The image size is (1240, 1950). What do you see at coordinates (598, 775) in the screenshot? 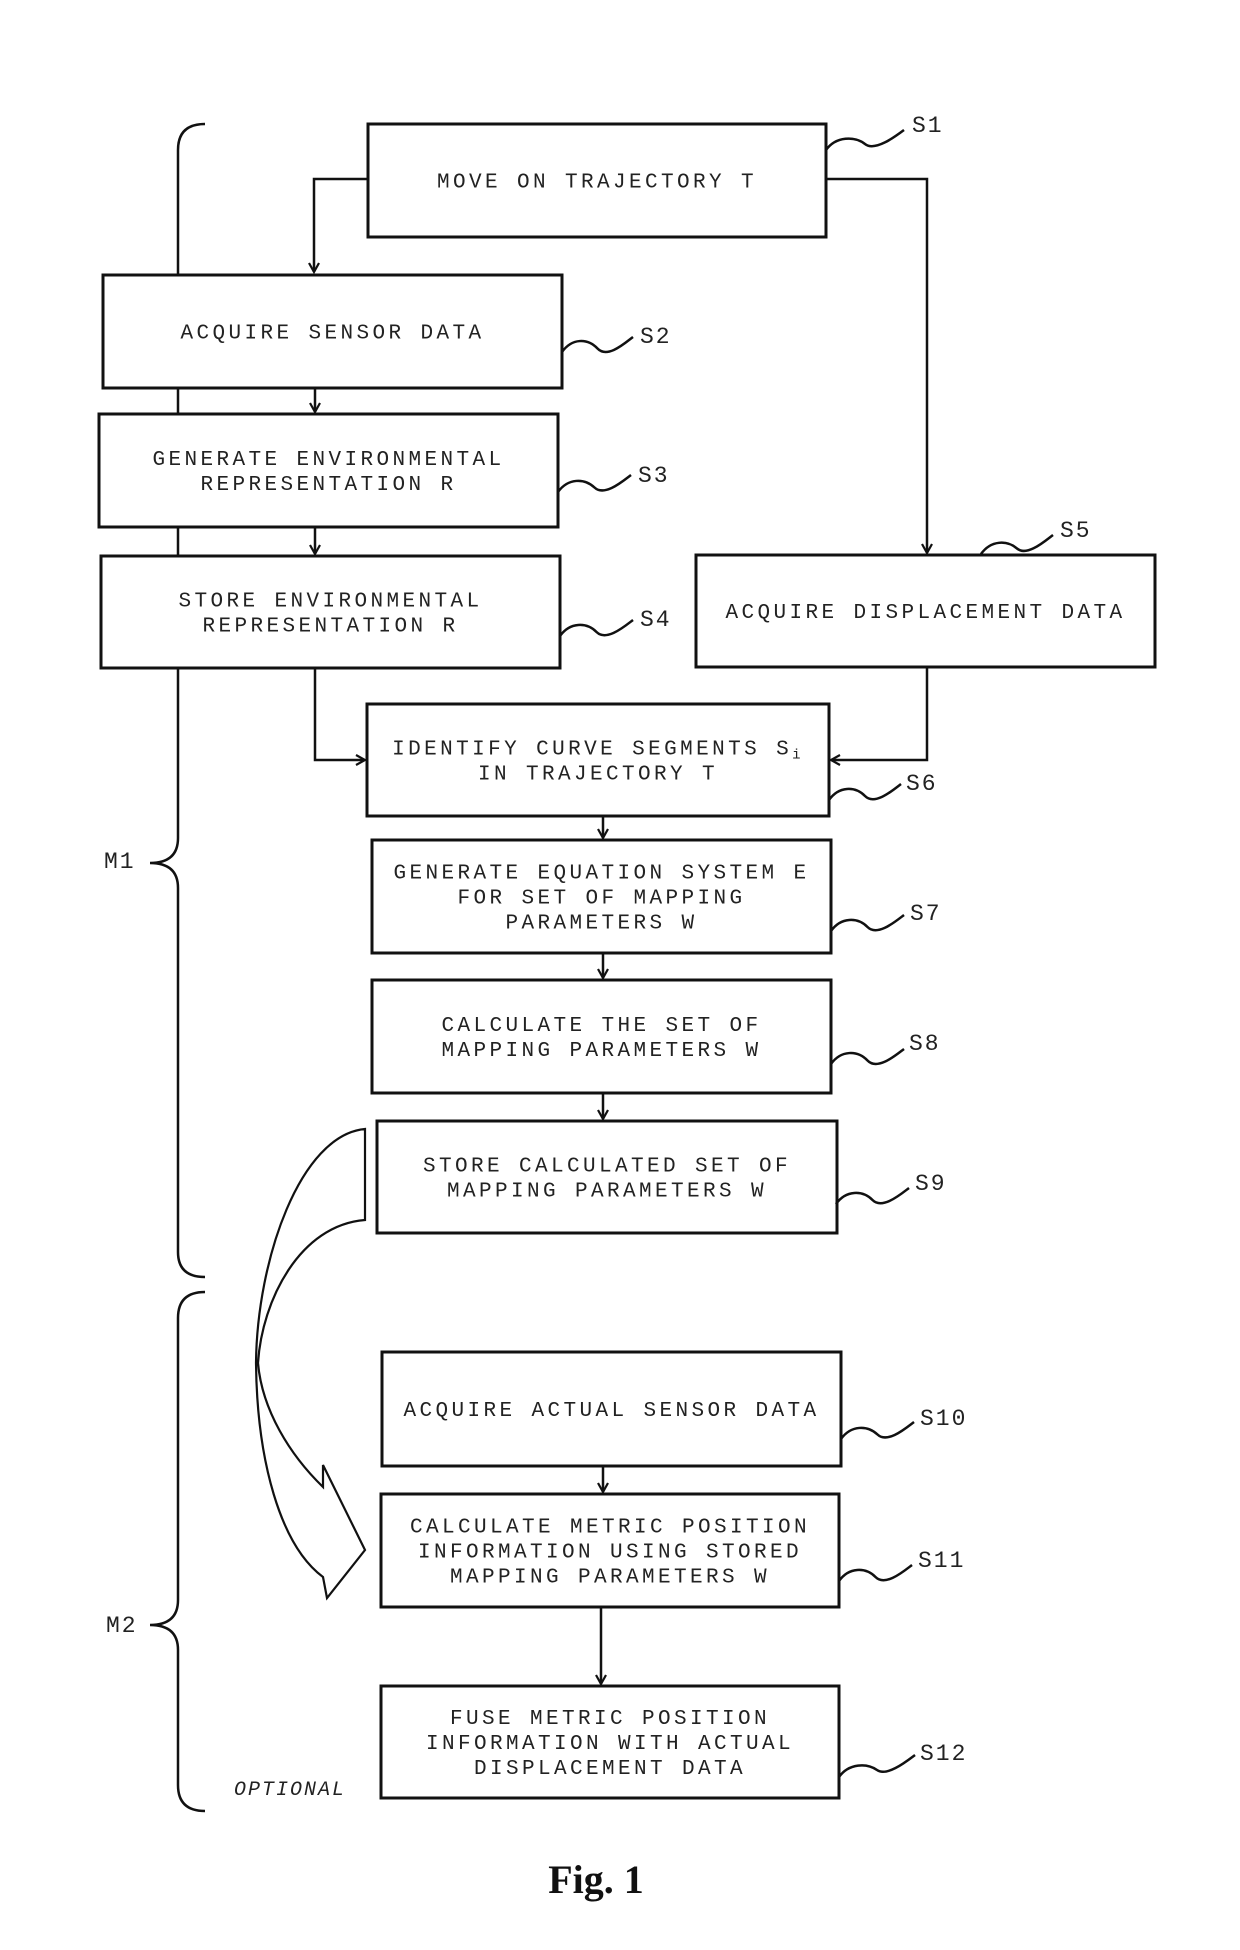
I see `step-text-line: IN TRAJECTORY T` at bounding box center [598, 775].